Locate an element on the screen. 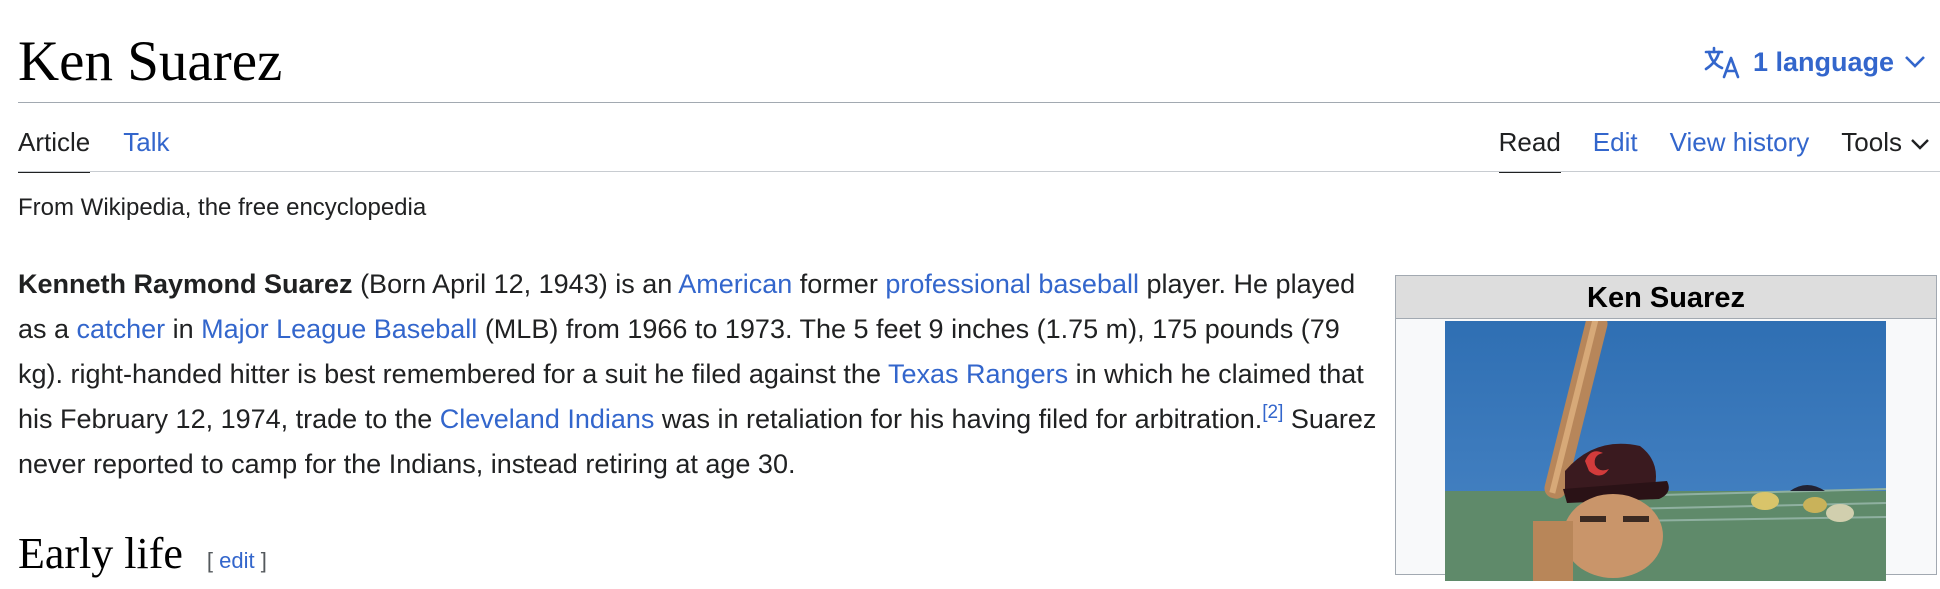  lead-text: former is located at coordinates (839, 284).